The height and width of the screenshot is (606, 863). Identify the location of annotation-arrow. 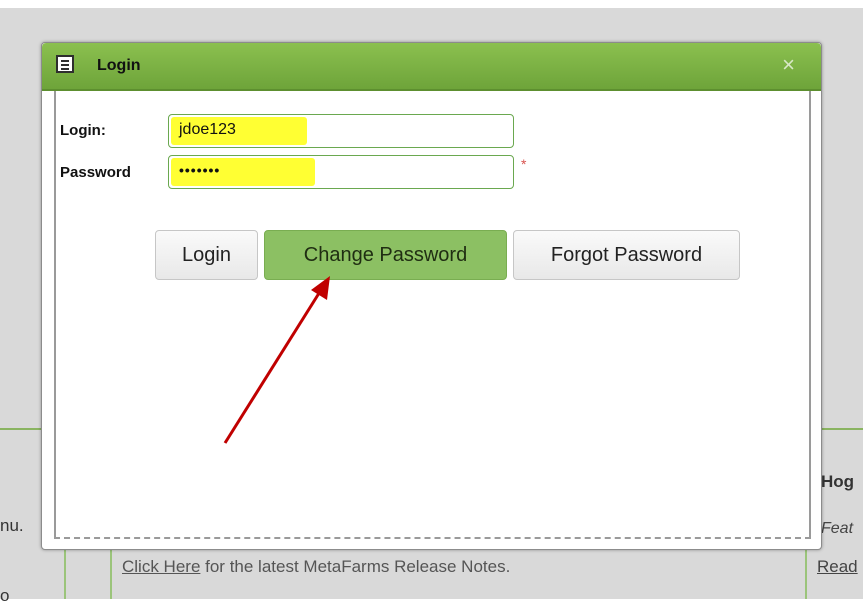
(276, 360).